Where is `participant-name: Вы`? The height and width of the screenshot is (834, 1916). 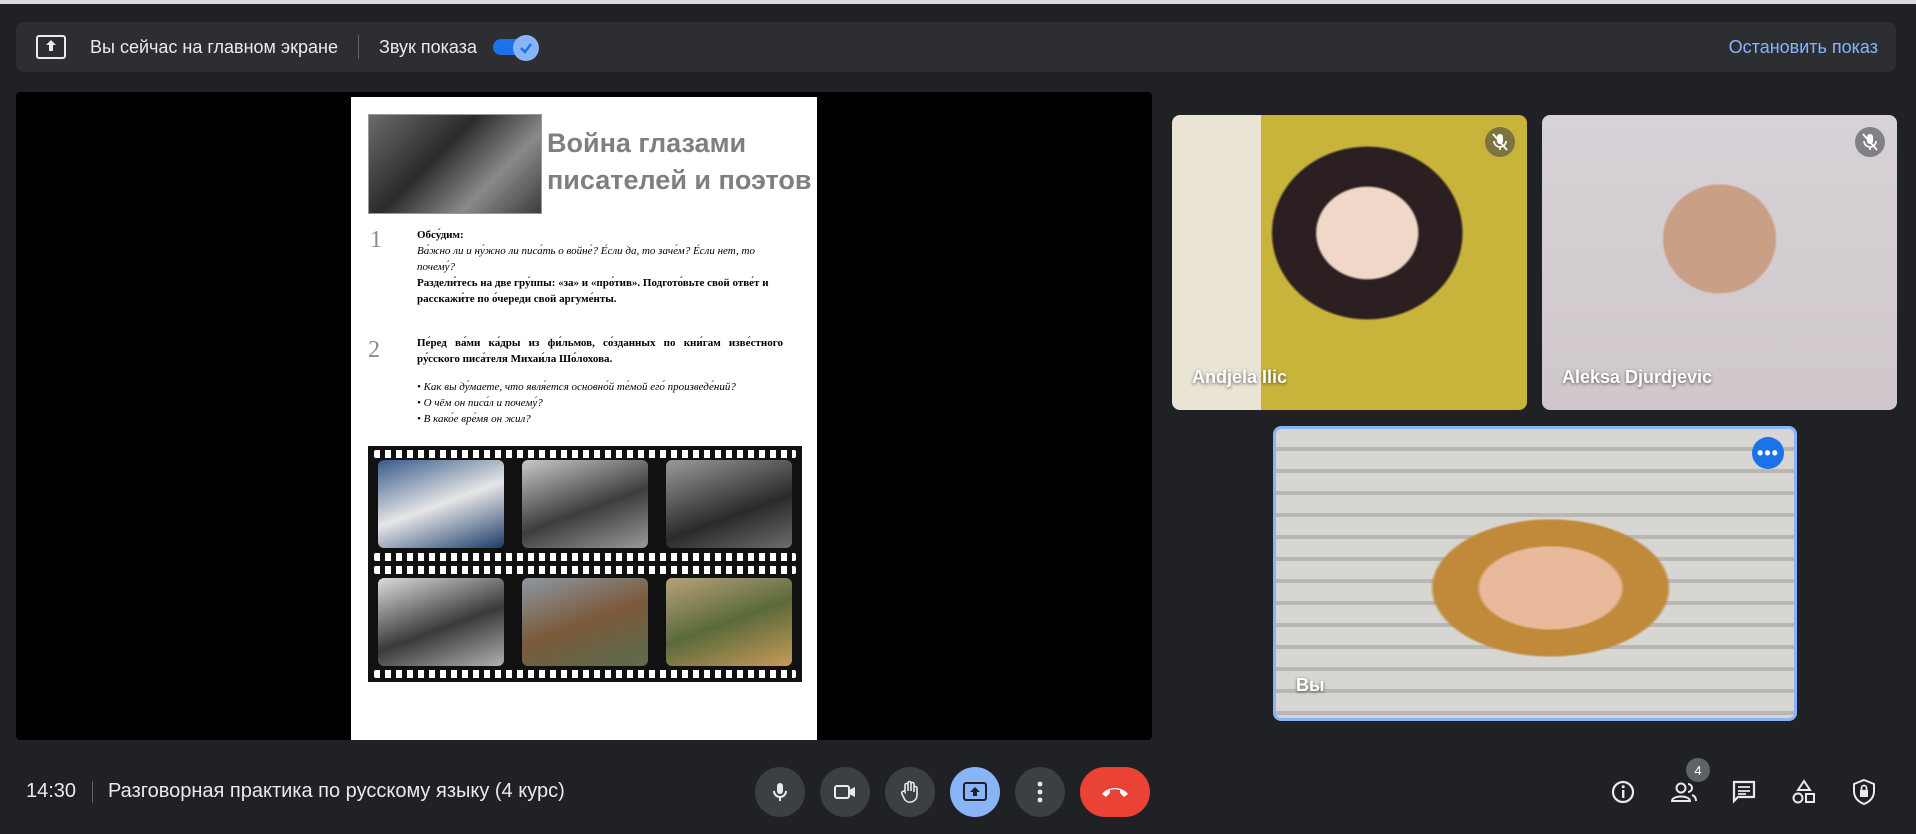
participant-name: Вы is located at coordinates (1310, 685).